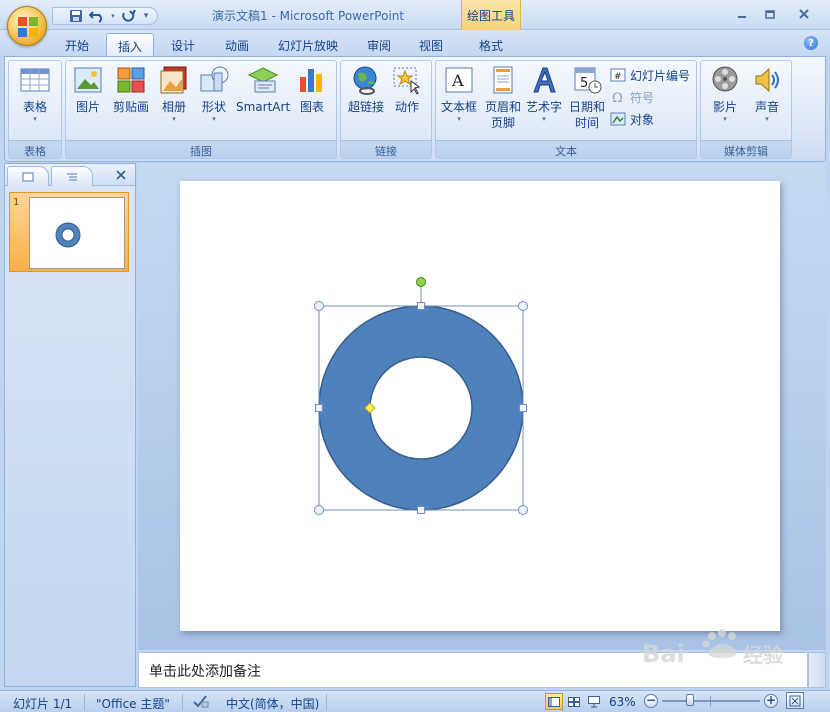 The width and height of the screenshot is (830, 712). I want to click on slide-show-button, so click(594, 701).